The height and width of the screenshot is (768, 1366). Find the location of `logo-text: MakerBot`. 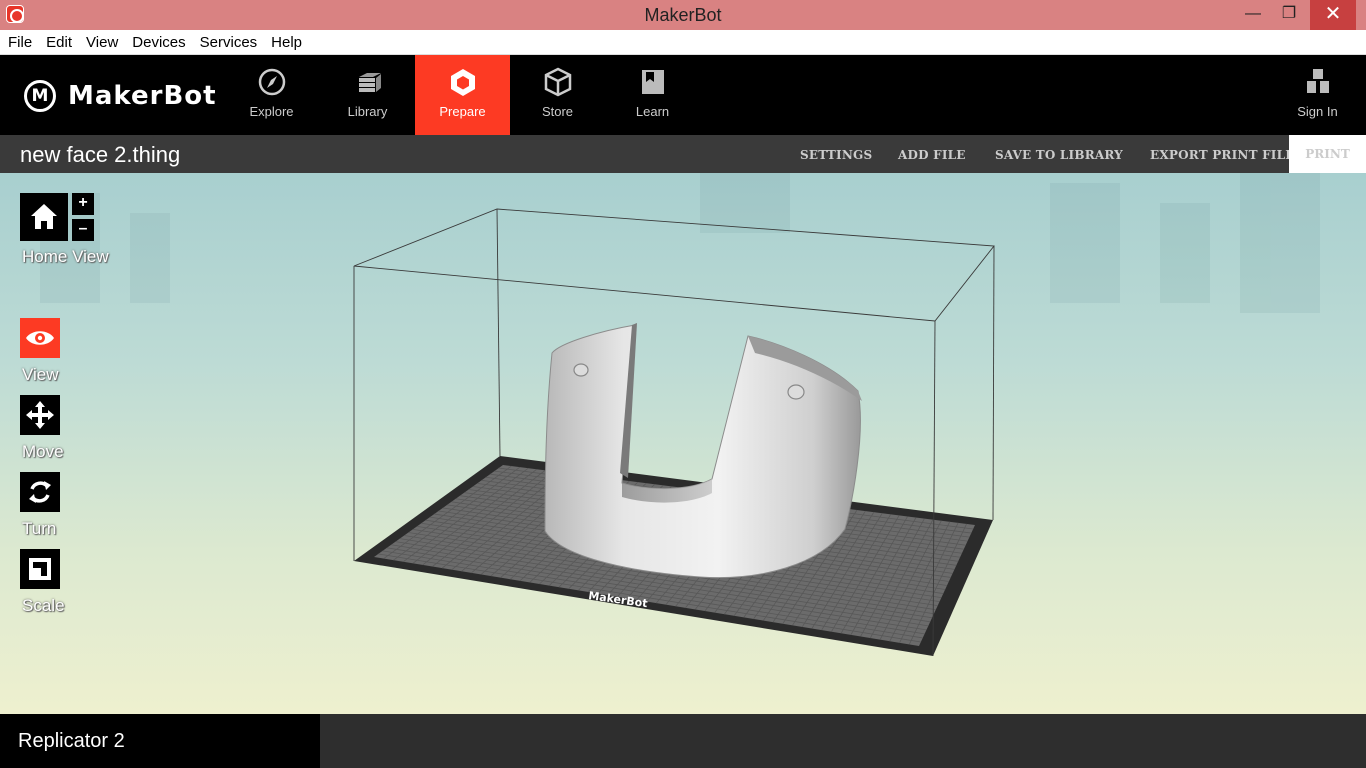

logo-text: MakerBot is located at coordinates (142, 96).